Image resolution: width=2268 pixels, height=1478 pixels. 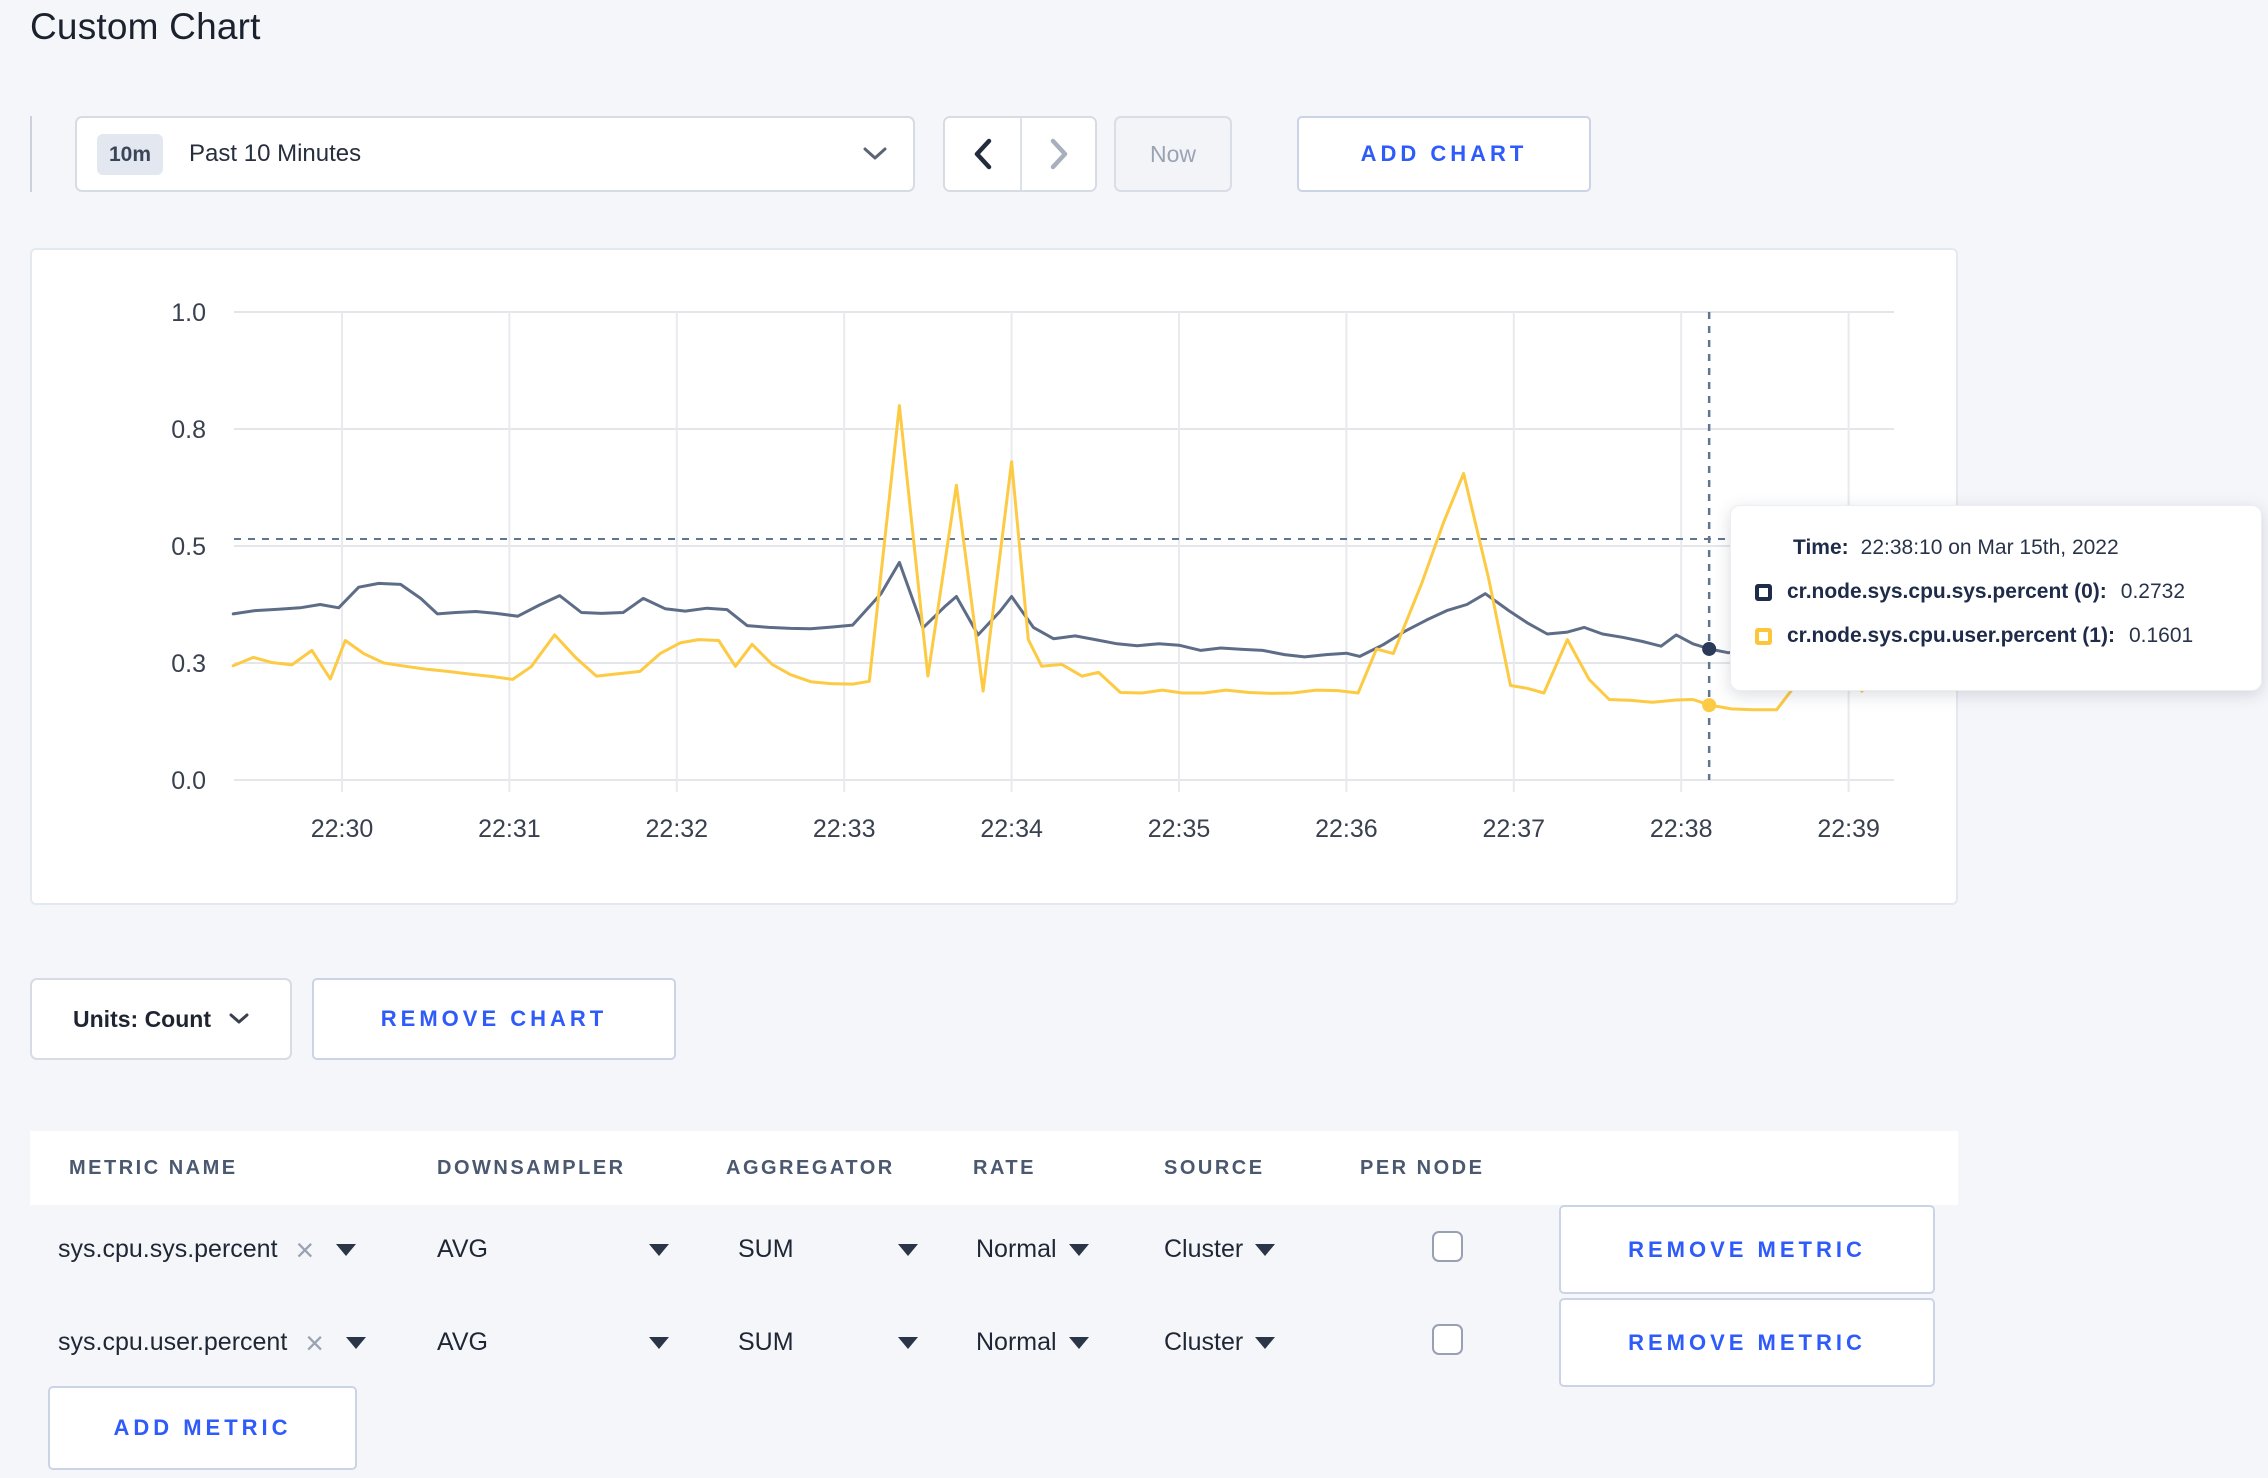 What do you see at coordinates (1763, 636) in the screenshot?
I see `series-user-swatch-icon` at bounding box center [1763, 636].